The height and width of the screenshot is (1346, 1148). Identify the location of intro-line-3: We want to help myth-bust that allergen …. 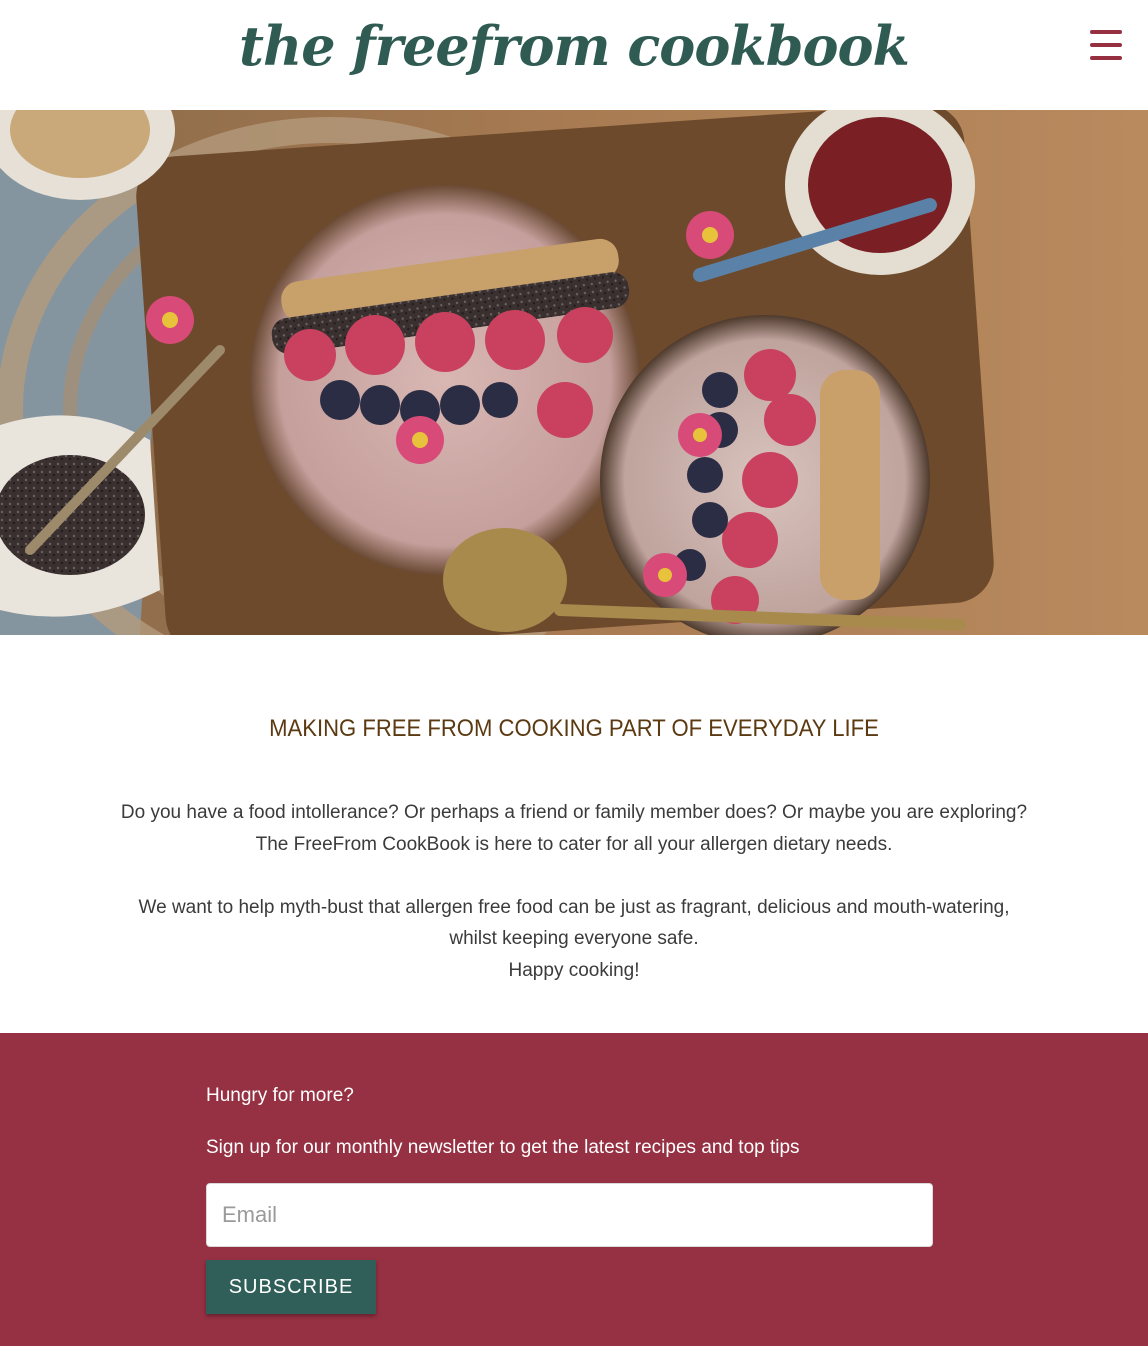
(574, 923).